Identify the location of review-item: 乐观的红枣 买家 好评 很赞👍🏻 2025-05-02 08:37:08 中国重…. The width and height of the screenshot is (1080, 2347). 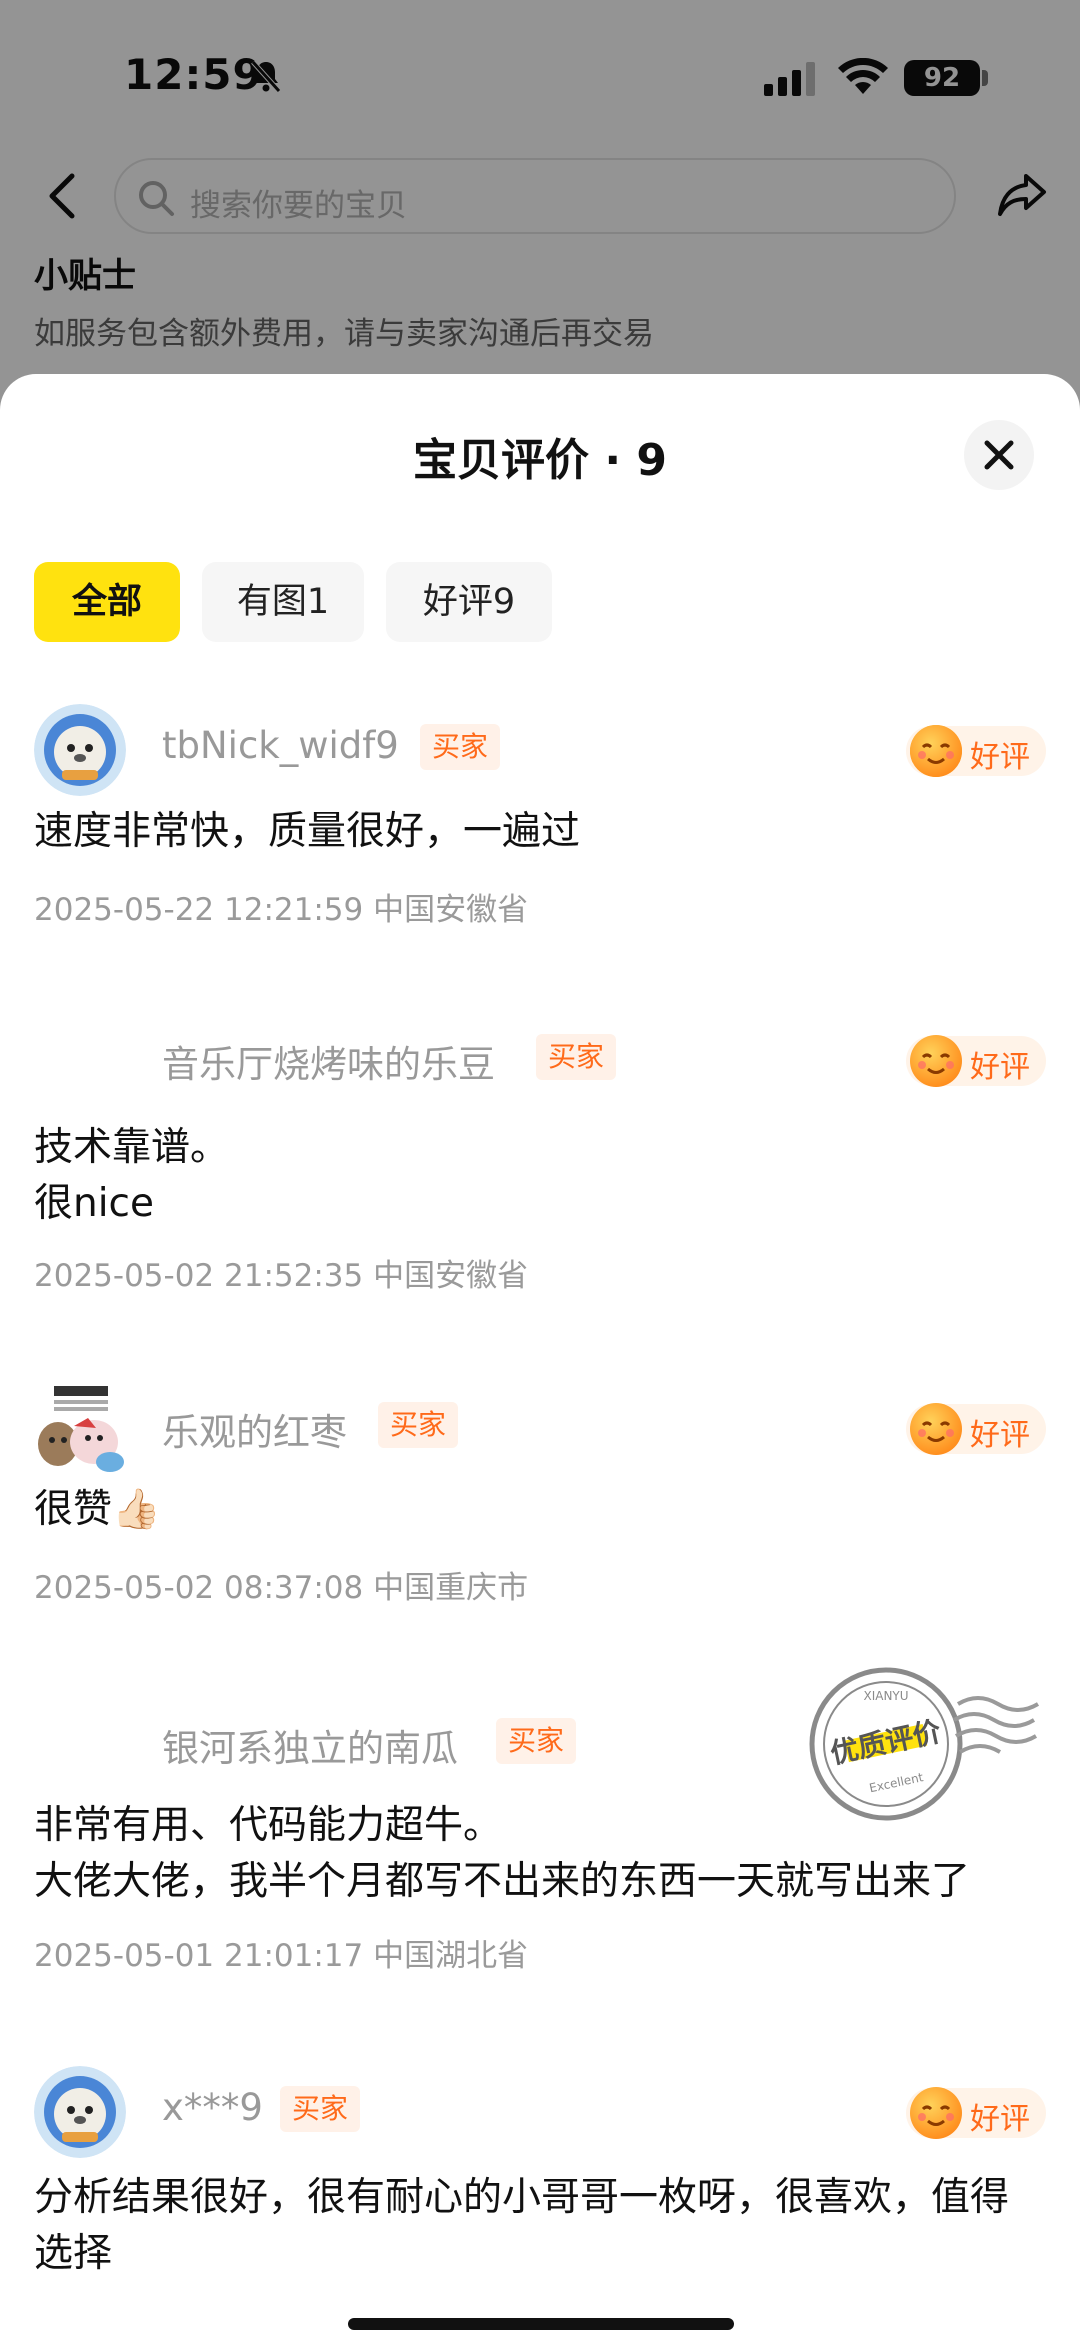
(540, 1494).